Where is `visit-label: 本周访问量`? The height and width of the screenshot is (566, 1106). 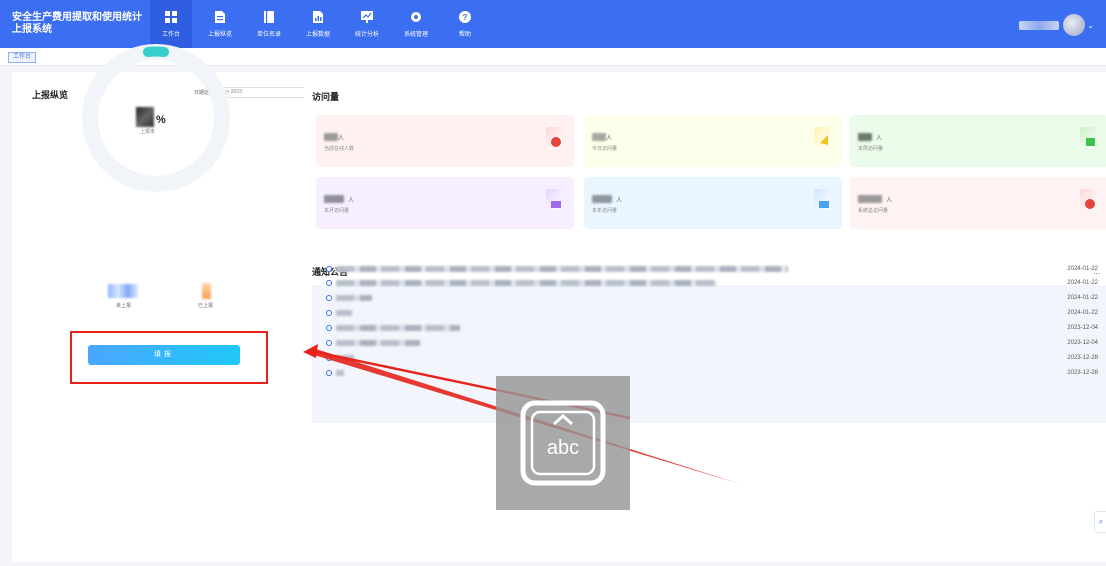 visit-label: 本周访问量 is located at coordinates (871, 149).